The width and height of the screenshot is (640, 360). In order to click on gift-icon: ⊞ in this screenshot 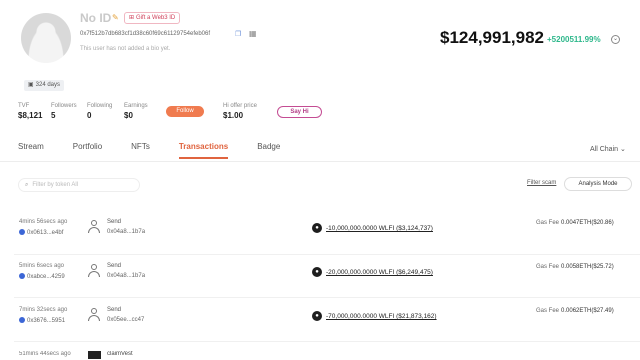, I will do `click(132, 18)`.